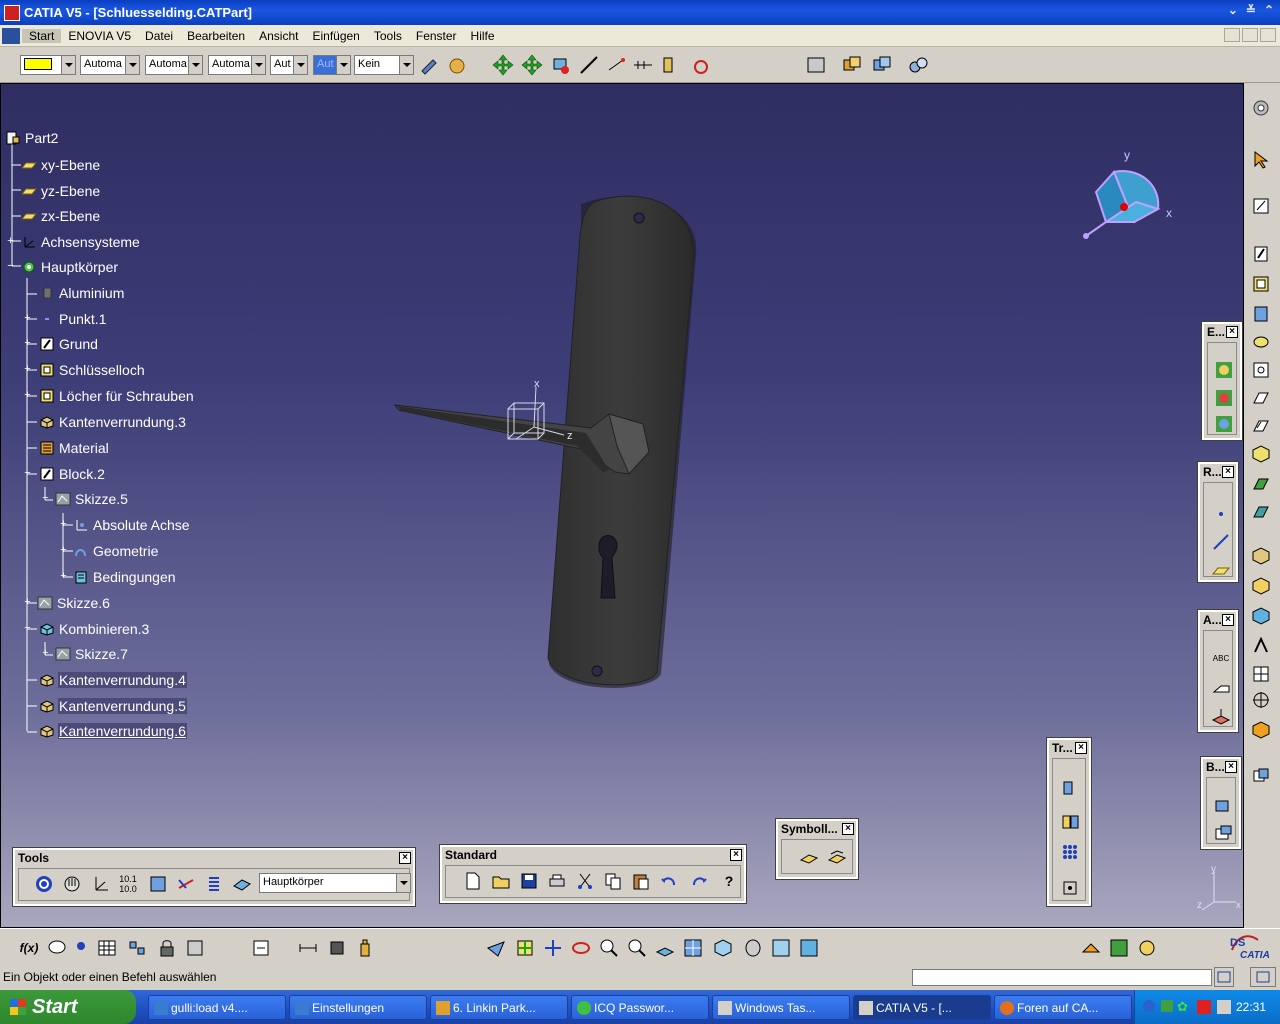 The image size is (1280, 1024). Describe the element at coordinates (174, 65) in the screenshot. I see `line-thickness-combo: Automa` at that location.